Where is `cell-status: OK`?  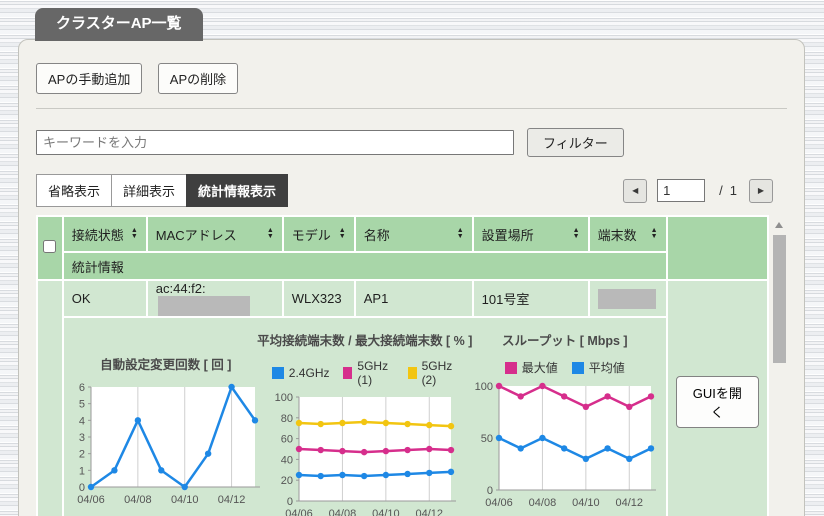
cell-status: OK is located at coordinates (104, 298).